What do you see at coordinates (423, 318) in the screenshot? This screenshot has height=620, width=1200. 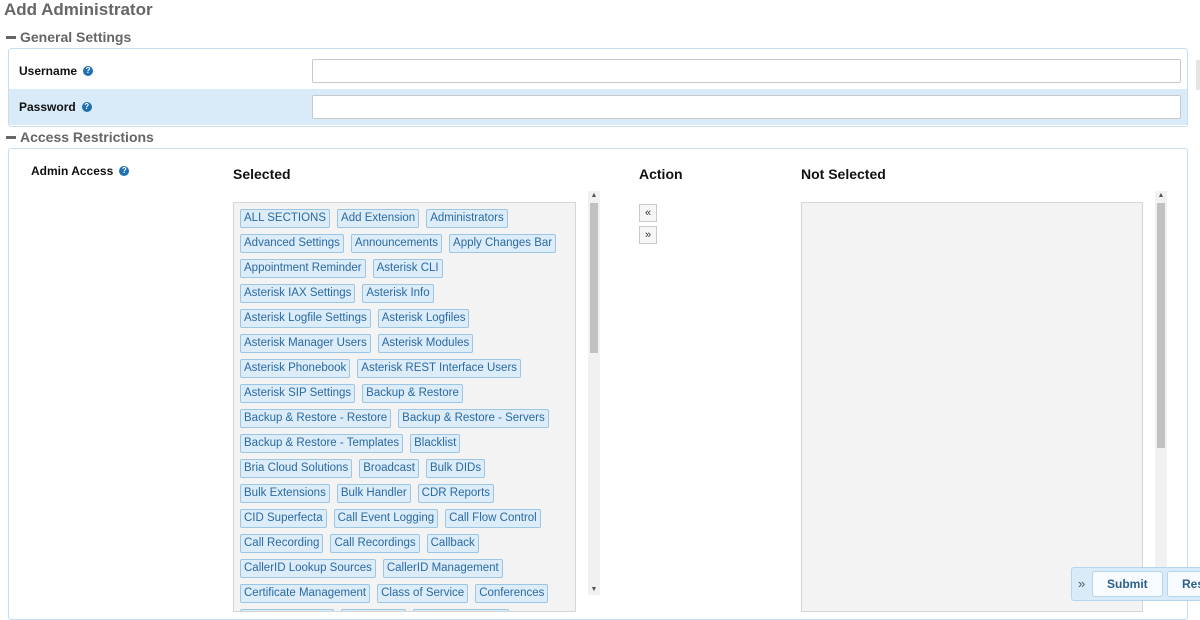 I see `access-chip: Asterisk Logfiles` at bounding box center [423, 318].